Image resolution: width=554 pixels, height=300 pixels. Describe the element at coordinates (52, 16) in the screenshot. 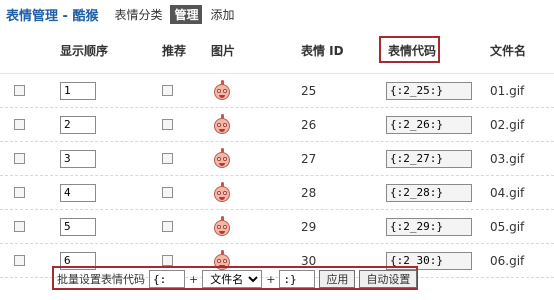

I see `page-title: 表情管理 - 酷猴` at that location.